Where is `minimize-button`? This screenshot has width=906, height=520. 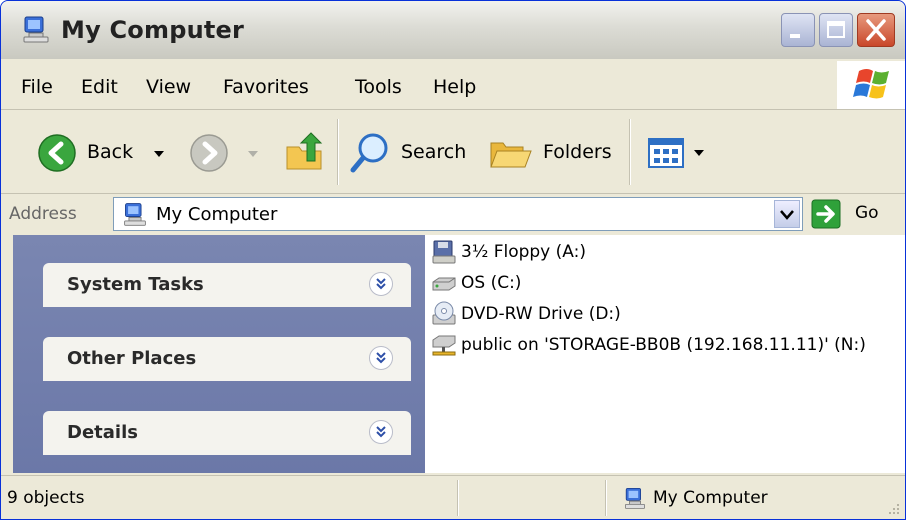
minimize-button is located at coordinates (798, 30).